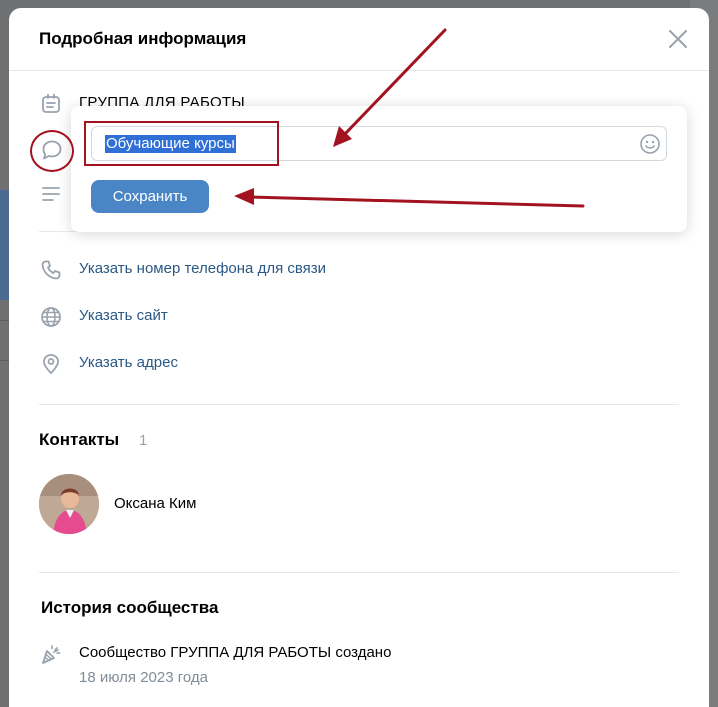 The image size is (718, 707). What do you see at coordinates (143, 440) in the screenshot?
I see `contacts-count: 1` at bounding box center [143, 440].